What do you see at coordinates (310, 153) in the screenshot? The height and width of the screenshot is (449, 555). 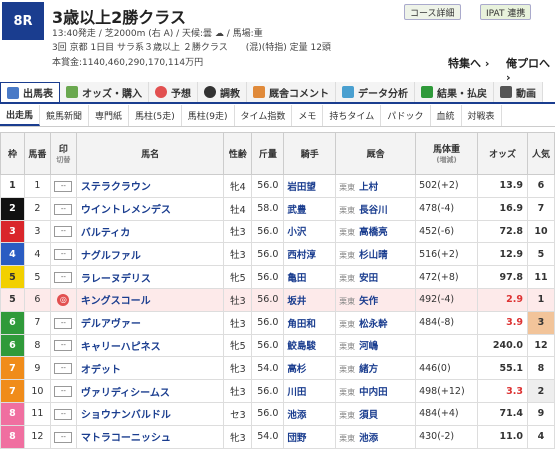 I see `col-jockey: 騎手` at bounding box center [310, 153].